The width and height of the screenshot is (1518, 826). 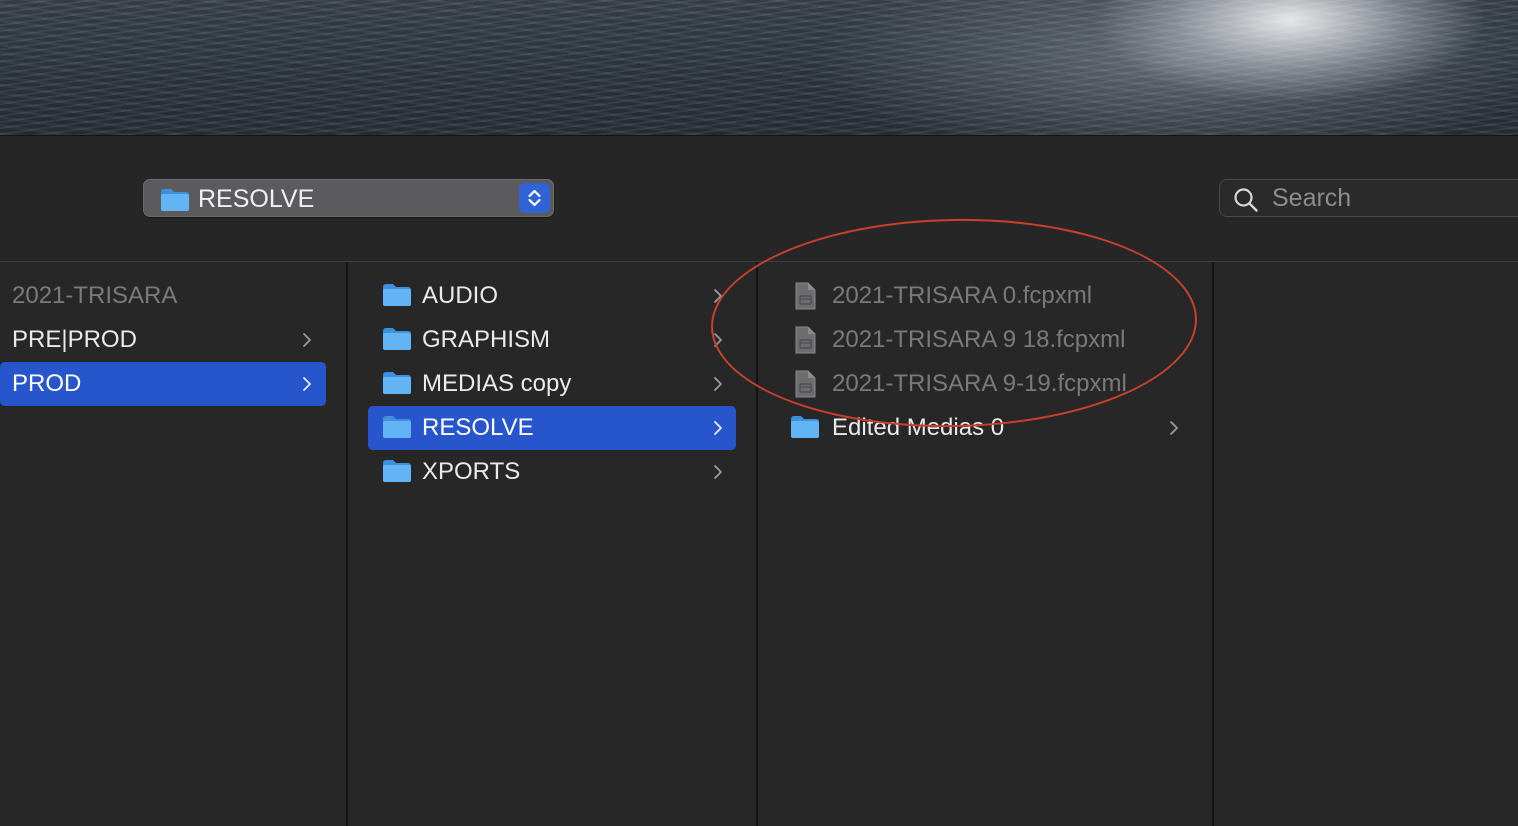 I want to click on search-field, so click(x=1368, y=198).